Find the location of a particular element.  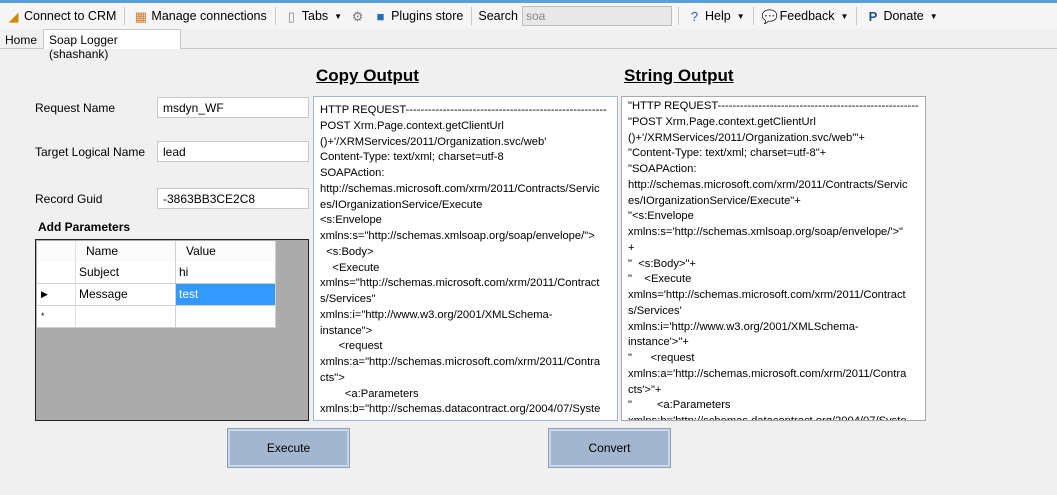

output-line: " <s:Body>"+ is located at coordinates (662, 263).